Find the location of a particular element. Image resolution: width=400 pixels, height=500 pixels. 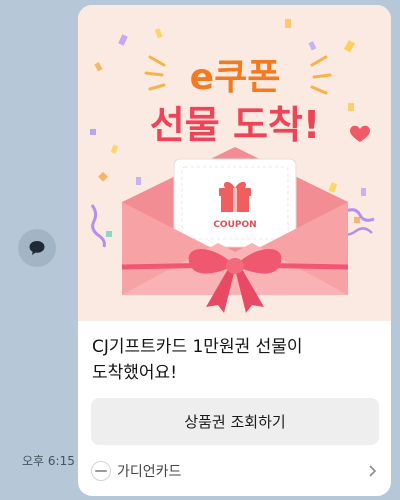

banner-headline-top: e쿠폰 is located at coordinates (235, 77).